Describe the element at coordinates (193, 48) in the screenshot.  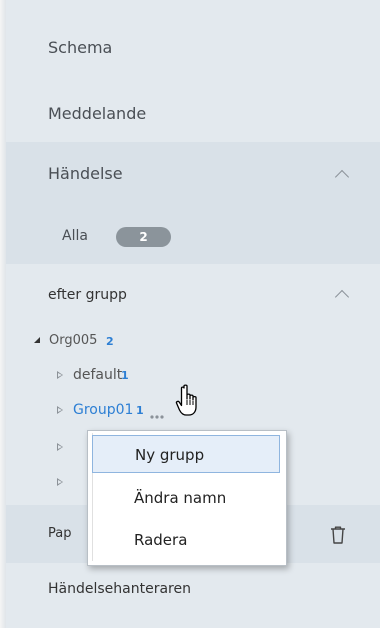
I see `nav-item-schema: Schema` at that location.